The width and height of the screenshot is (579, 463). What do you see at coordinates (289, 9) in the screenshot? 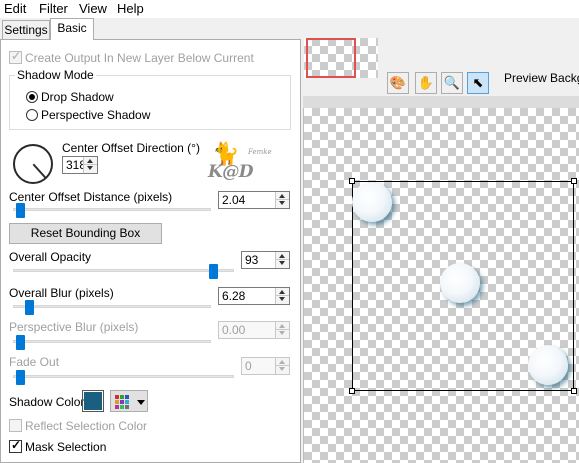
I see `menu-bar: Edit Filter View Help` at bounding box center [289, 9].